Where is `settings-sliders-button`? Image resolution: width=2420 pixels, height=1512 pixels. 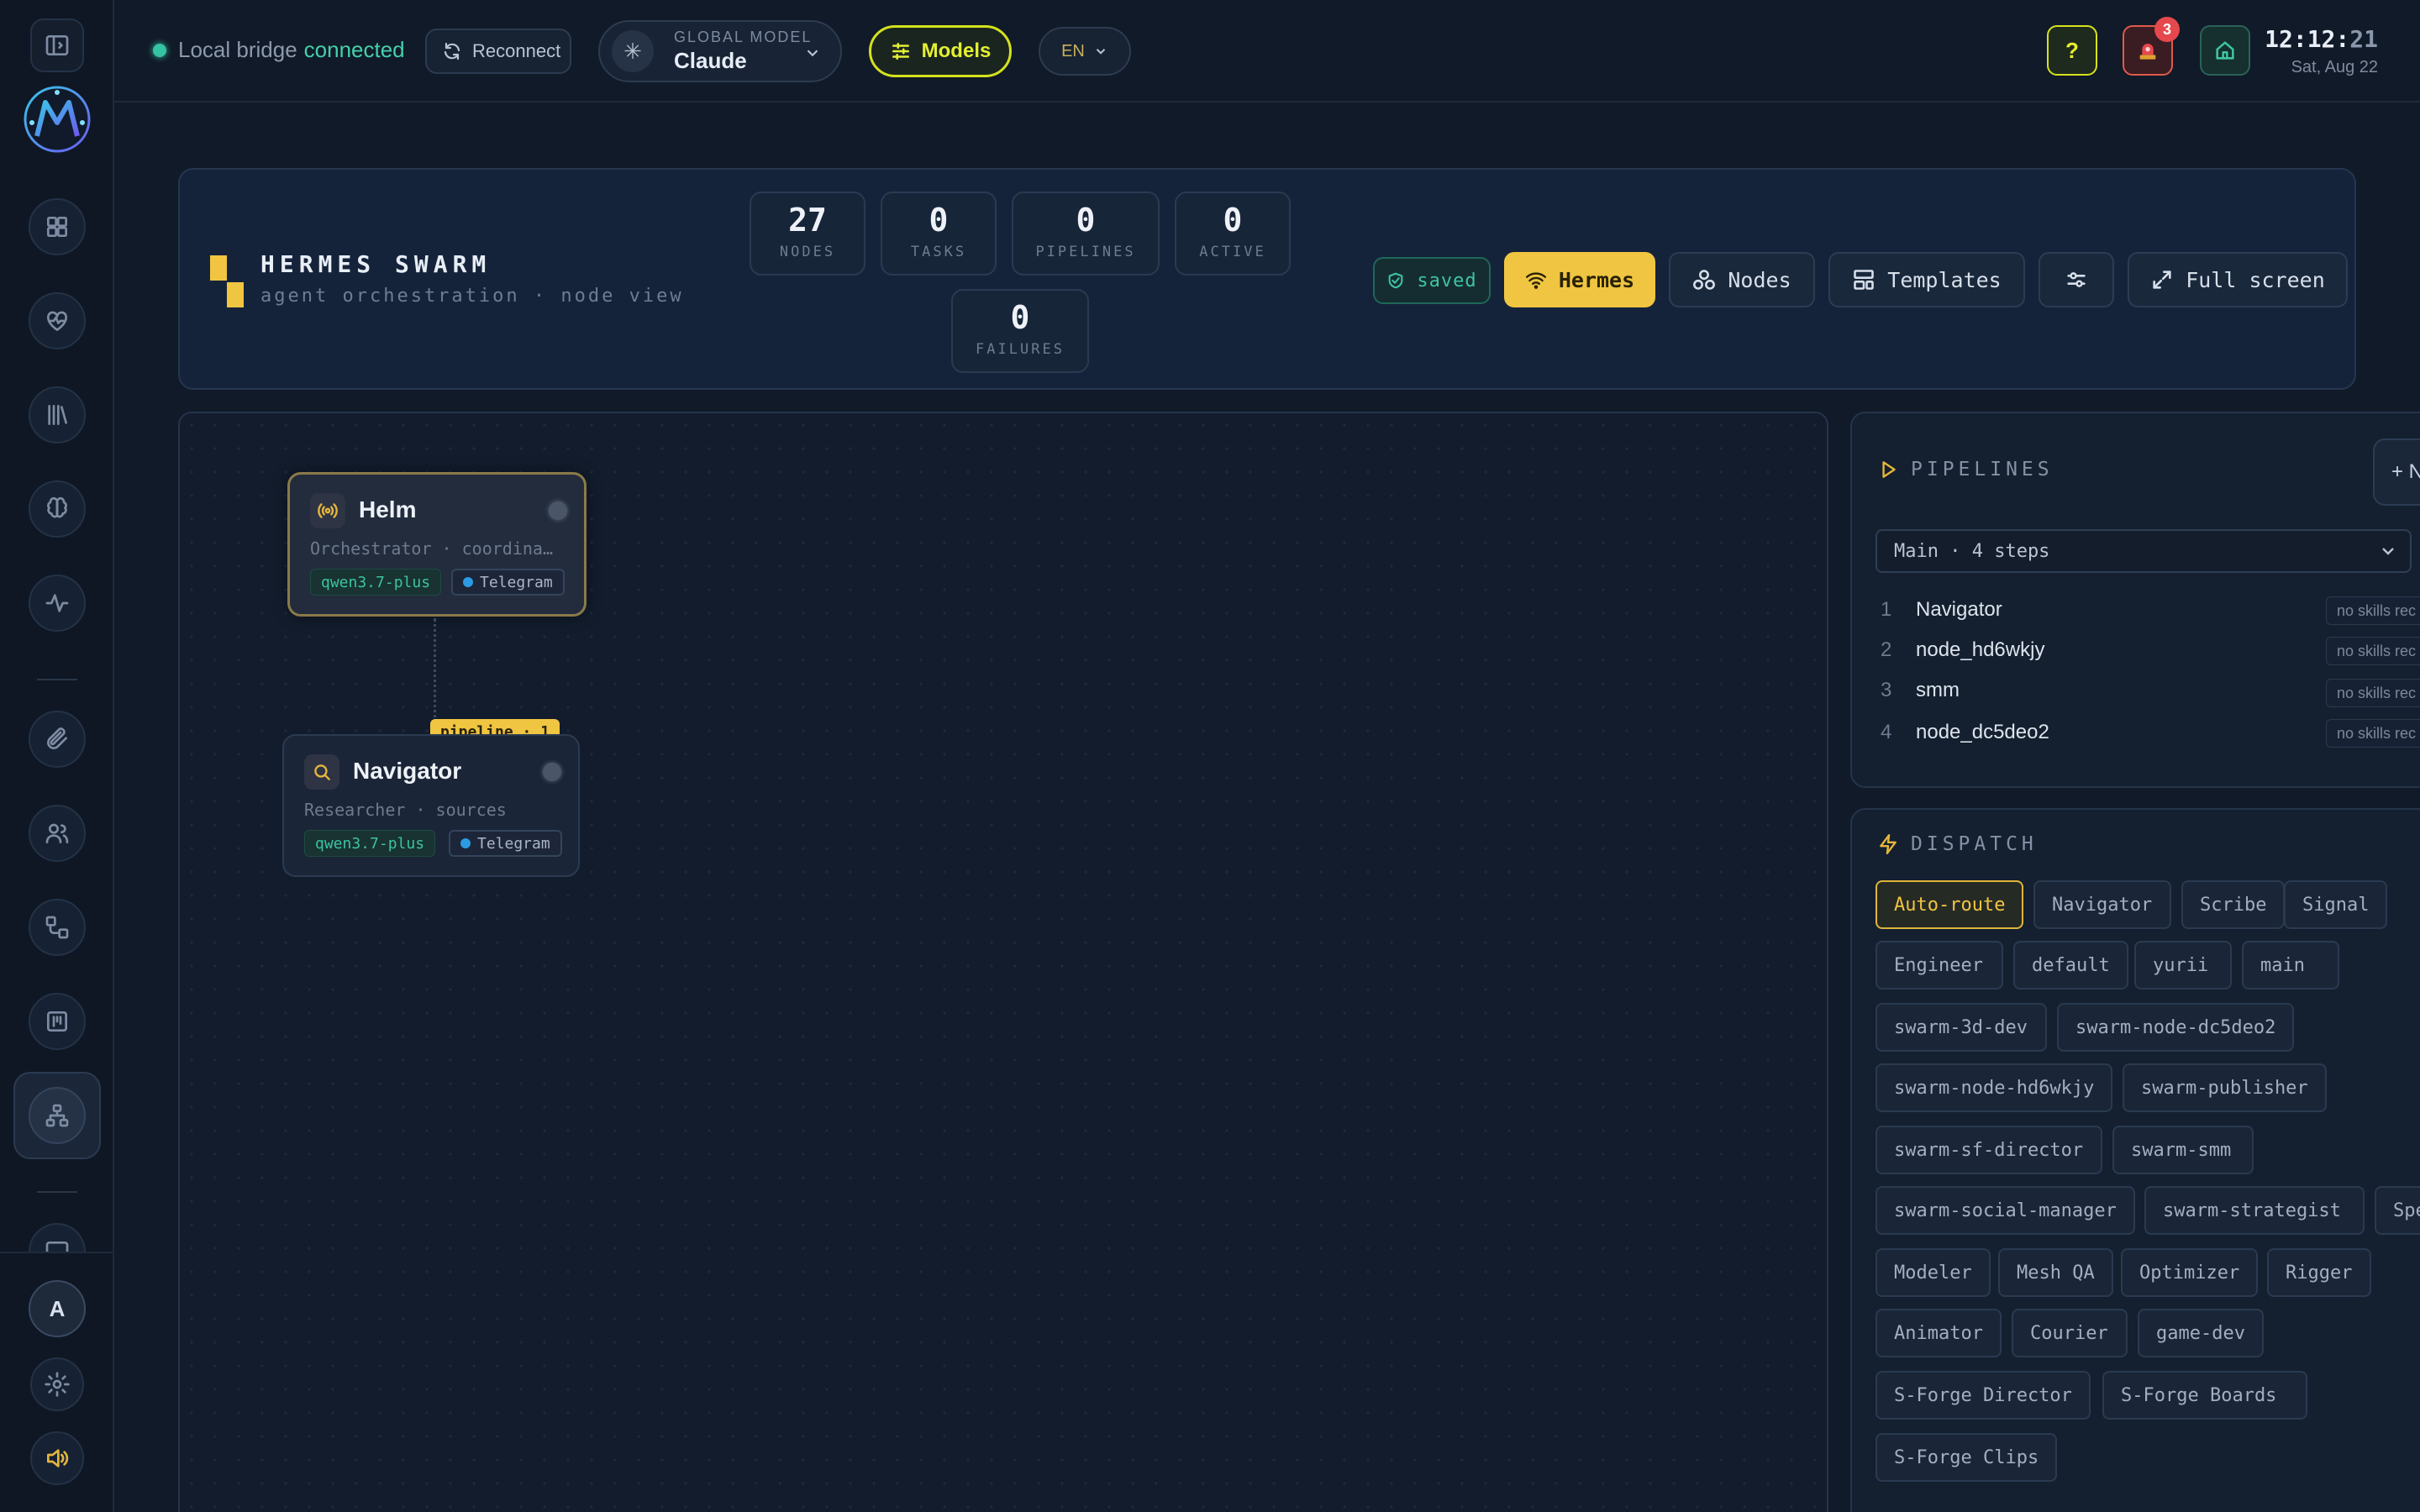
settings-sliders-button is located at coordinates (2076, 279).